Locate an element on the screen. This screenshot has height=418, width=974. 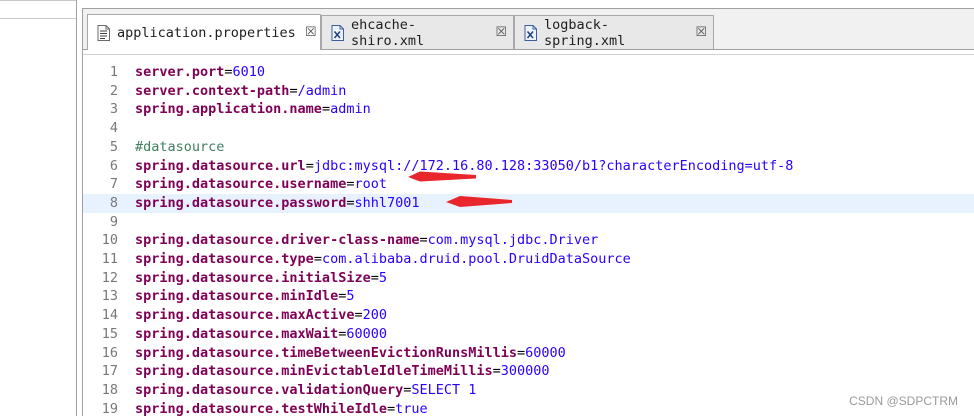
code-line: 2 server.context-path=/admin is located at coordinates (528, 91).